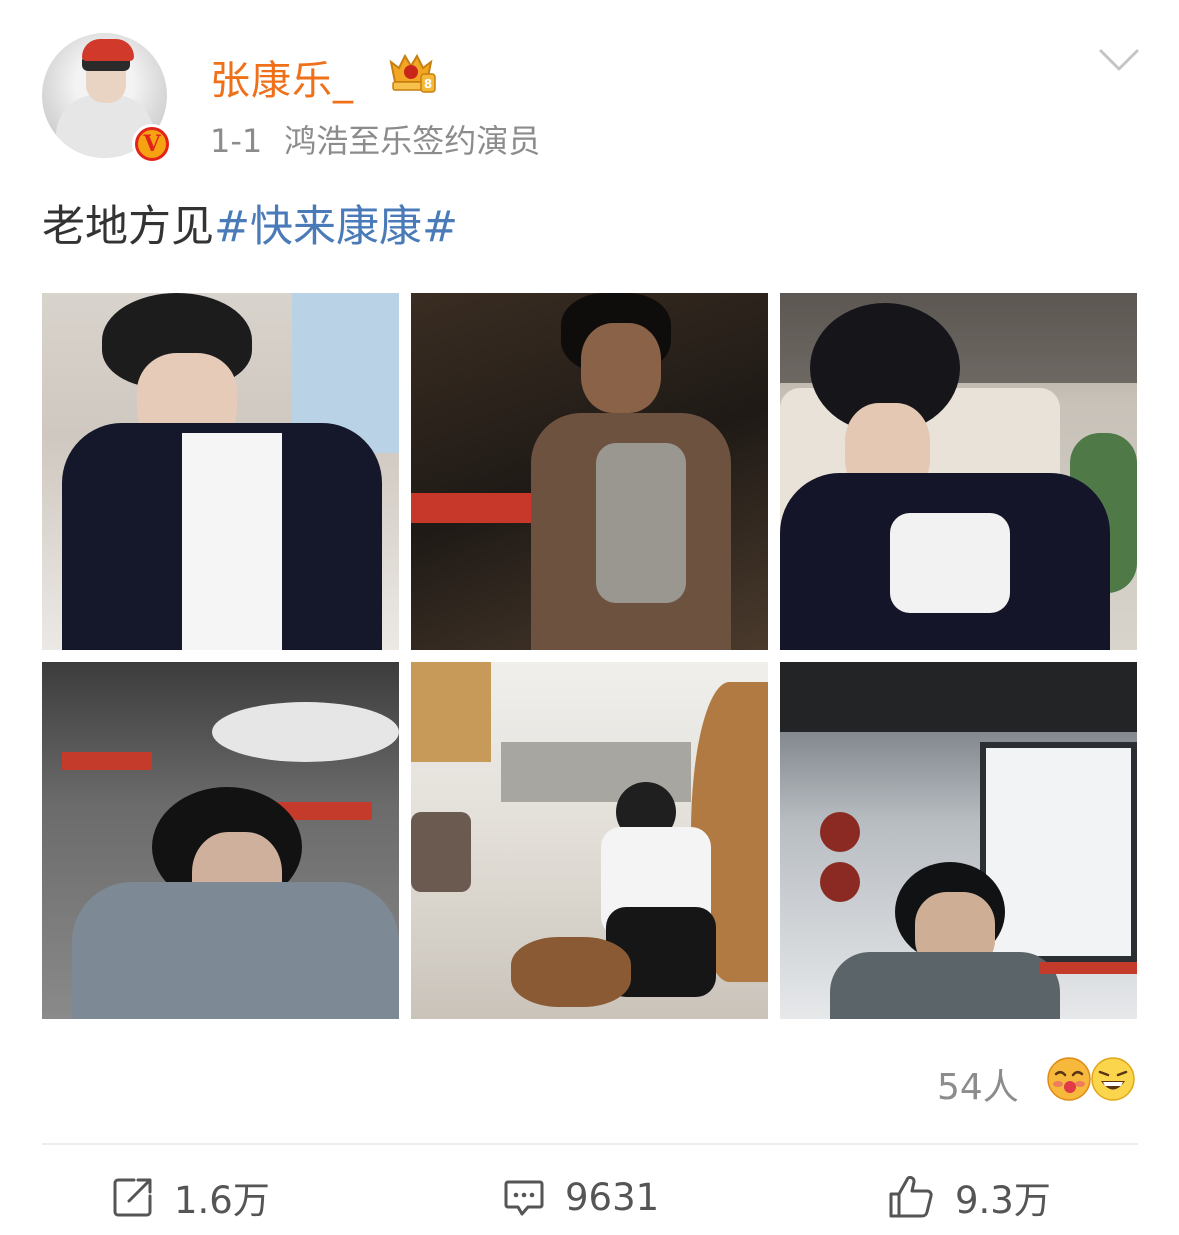 The width and height of the screenshot is (1179, 1235). What do you see at coordinates (590, 1144) in the screenshot?
I see `divider` at bounding box center [590, 1144].